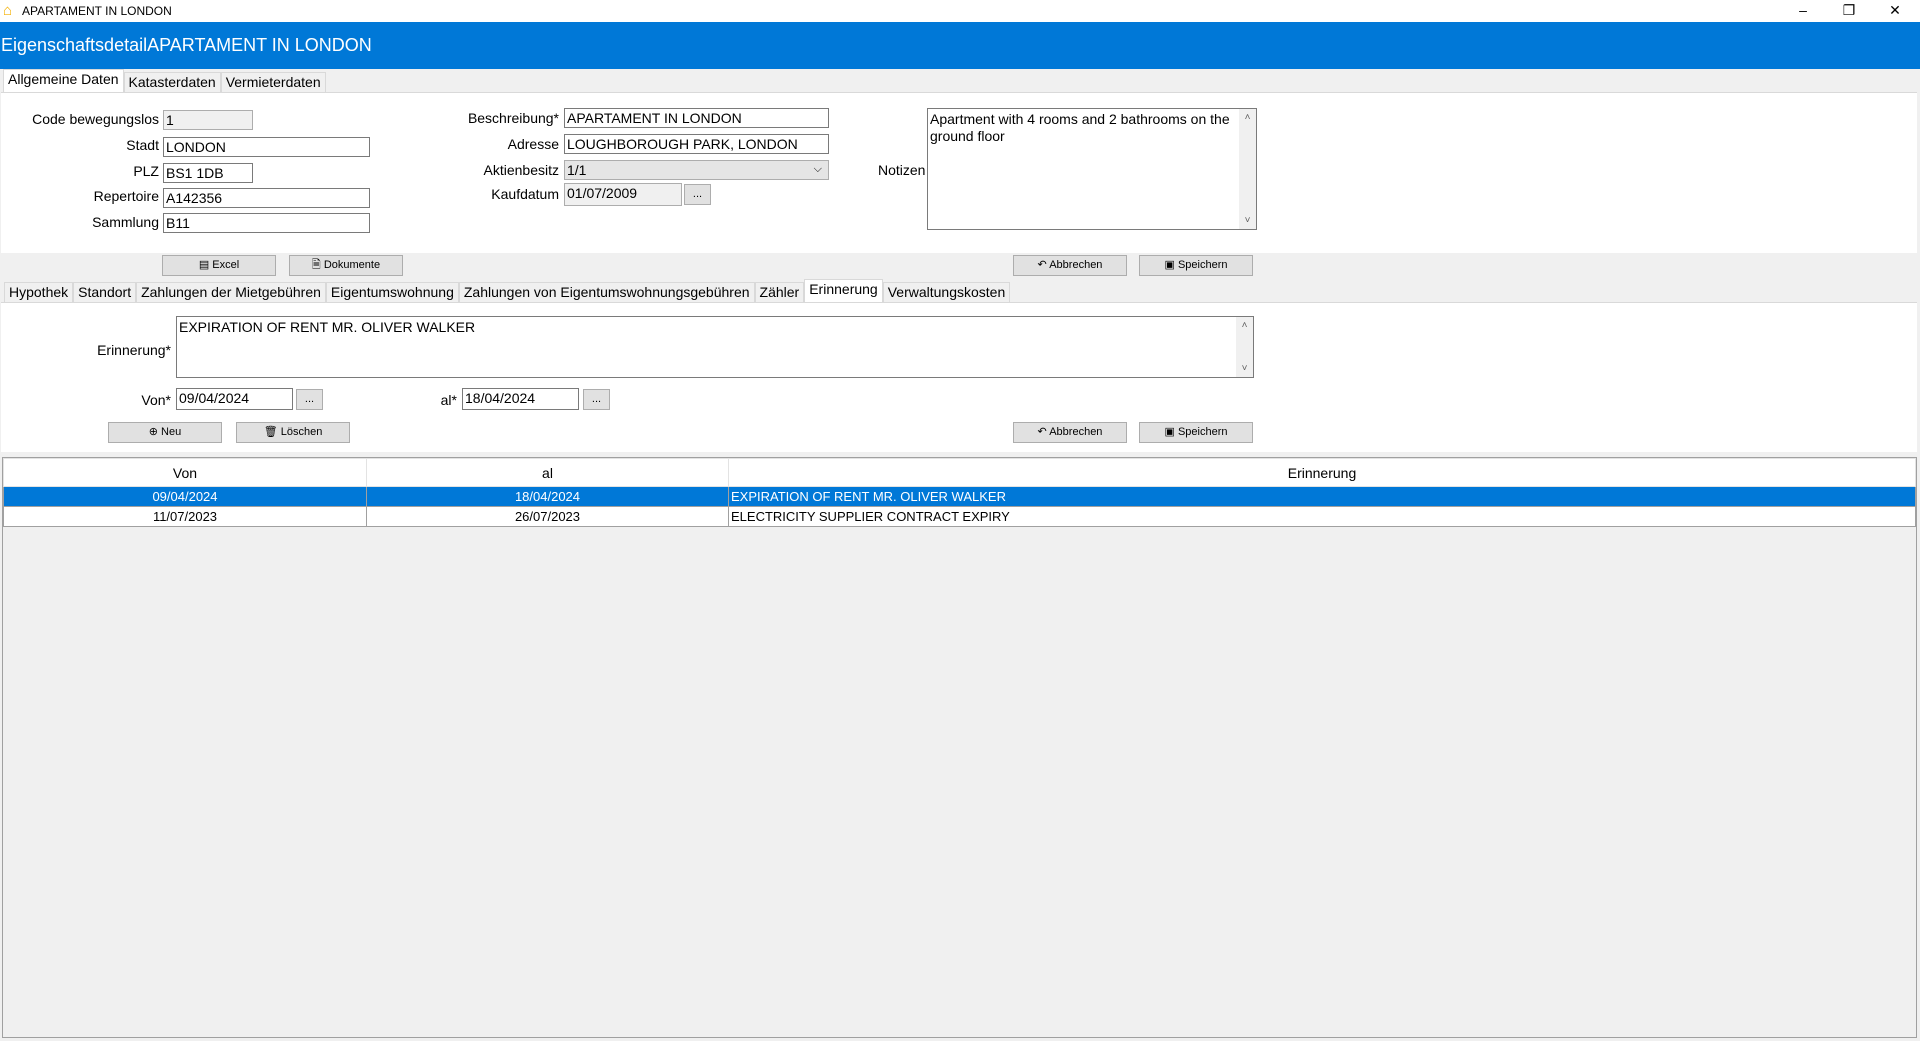 The width and height of the screenshot is (1920, 1041). Describe the element at coordinates (185, 516) in the screenshot. I see `cell-von: 11/07/2023` at that location.